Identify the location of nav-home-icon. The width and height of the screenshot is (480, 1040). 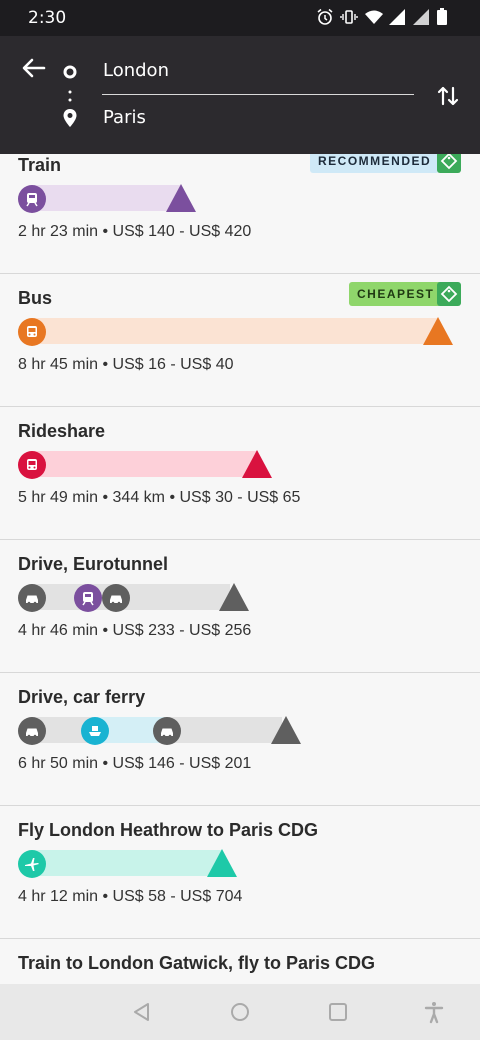
(240, 1012).